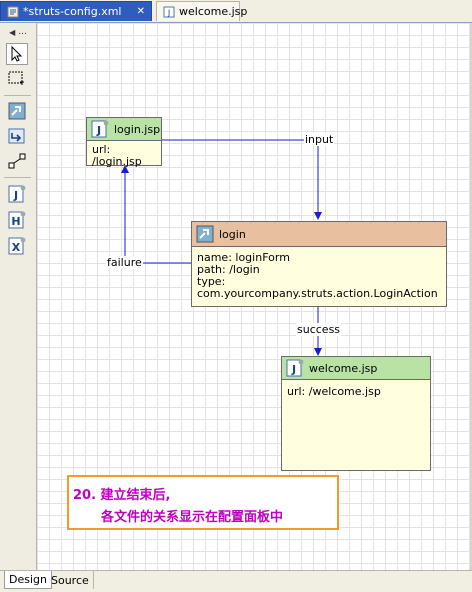 Image resolution: width=472 pixels, height=592 pixels. Describe the element at coordinates (319, 139) in the screenshot. I see `wire-label-input: input` at that location.